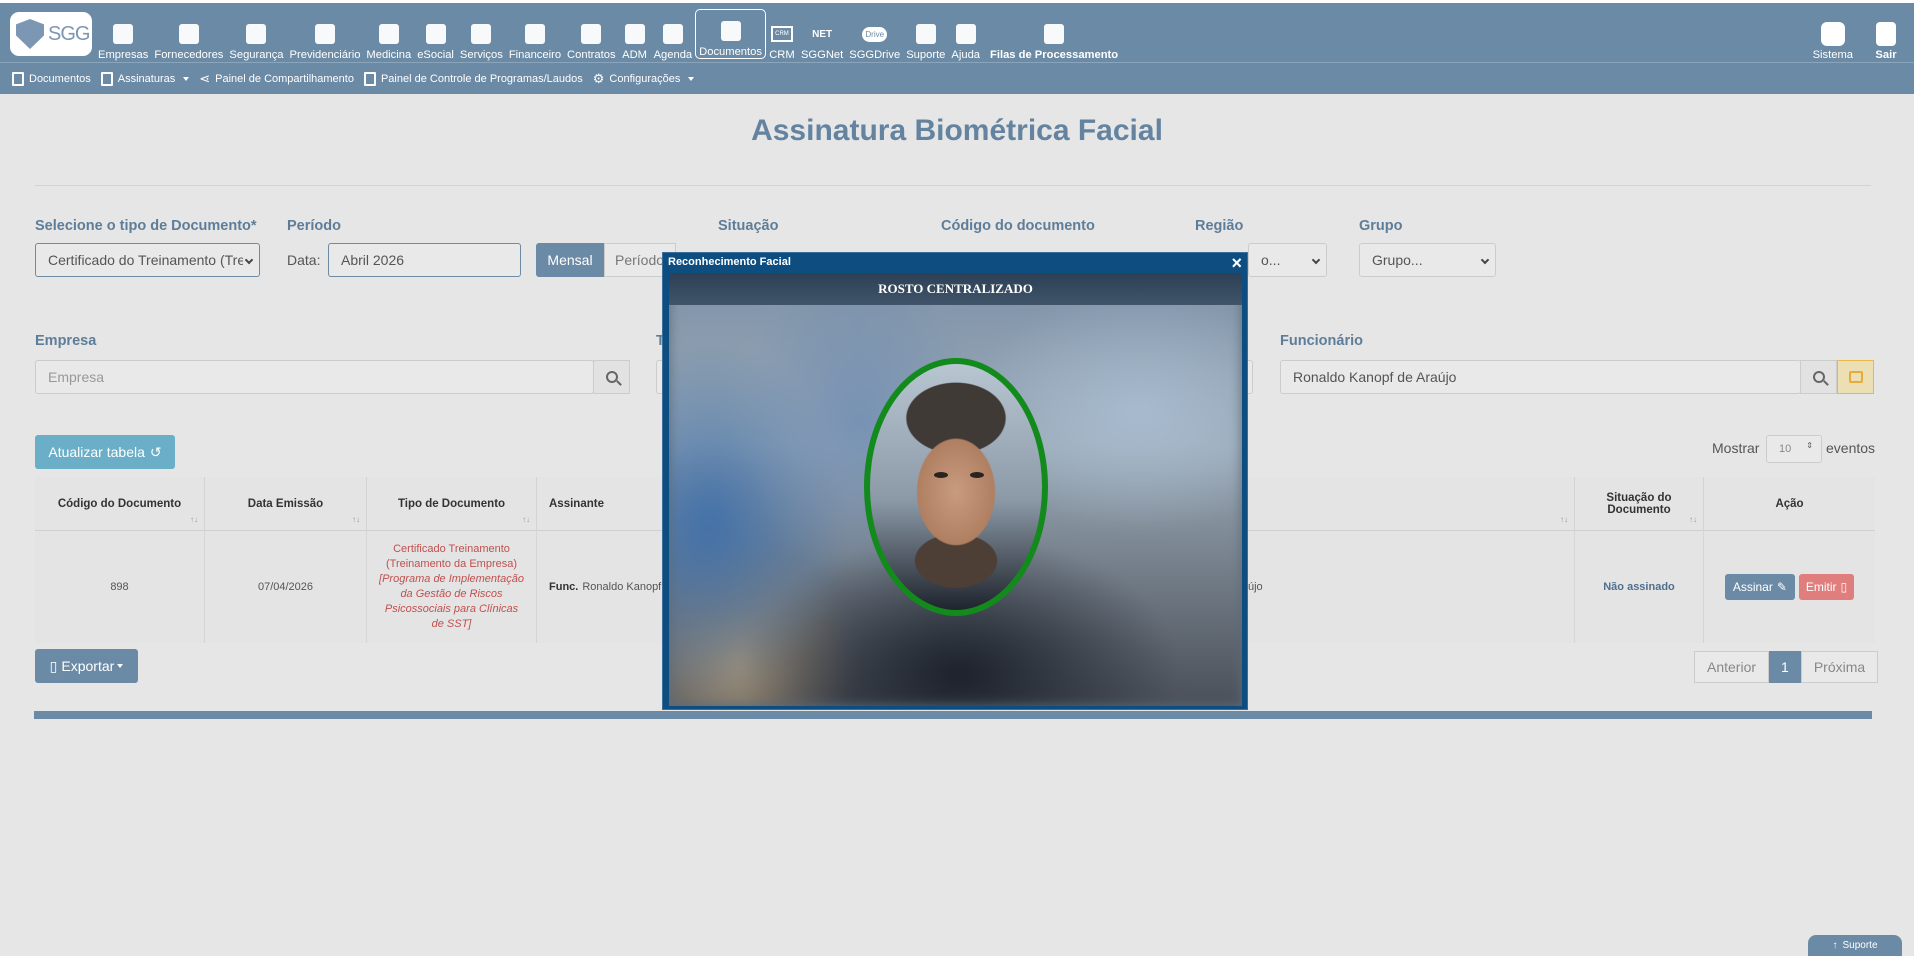 This screenshot has height=956, width=1914. Describe the element at coordinates (314, 226) in the screenshot. I see `periodo-label: Período` at that location.